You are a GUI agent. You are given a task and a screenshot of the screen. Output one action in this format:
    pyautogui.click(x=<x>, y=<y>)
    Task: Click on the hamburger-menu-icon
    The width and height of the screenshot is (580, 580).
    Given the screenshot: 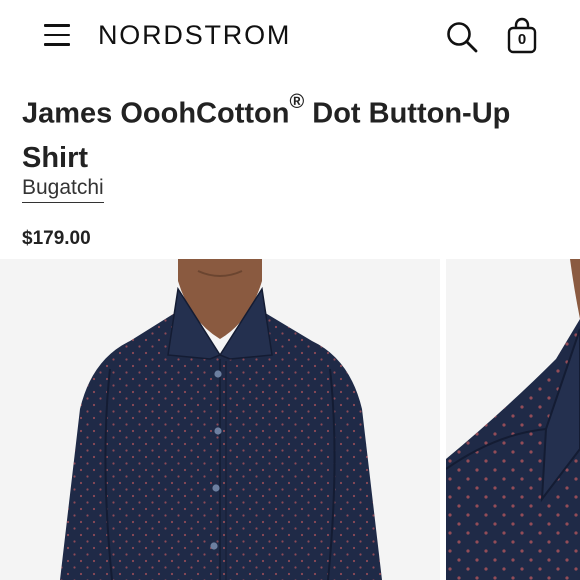 What is the action you would take?
    pyautogui.click(x=57, y=35)
    